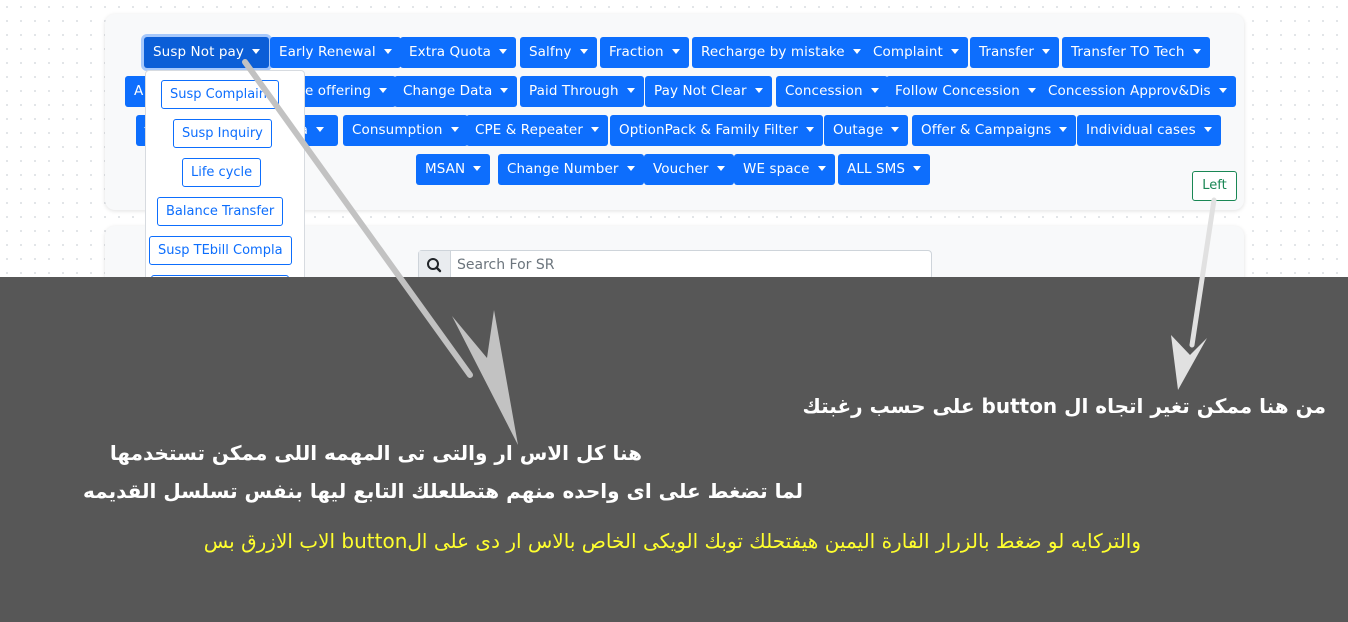 The image size is (1348, 622). Describe the element at coordinates (220, 250) in the screenshot. I see `dropdown-item-susp-tebill-compla: Susp TEbill Compla` at that location.